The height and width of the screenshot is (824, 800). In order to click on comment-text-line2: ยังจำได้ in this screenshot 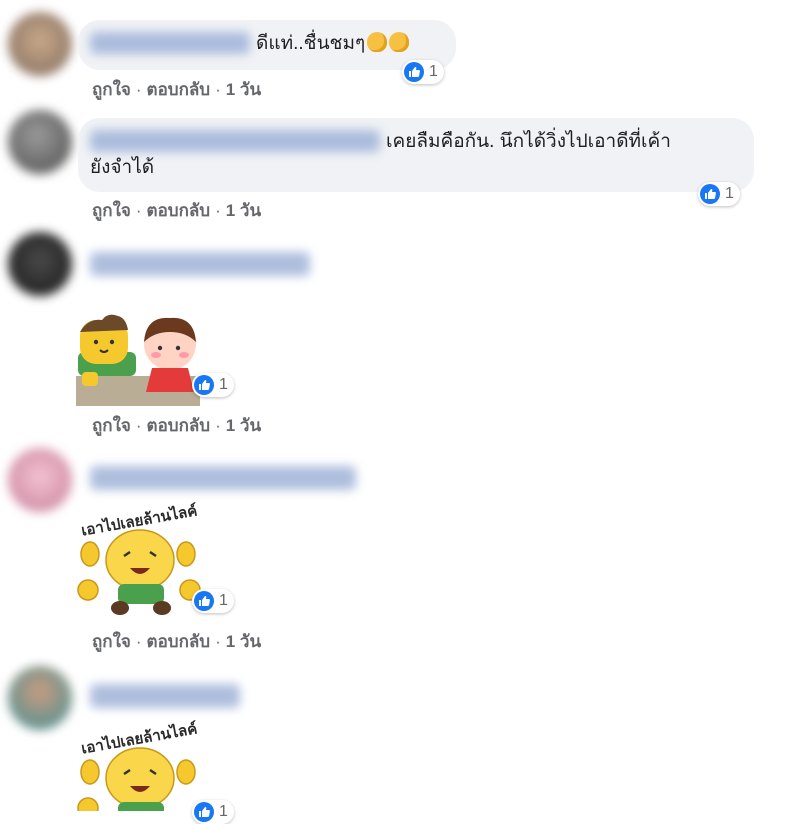, I will do `click(122, 167)`.